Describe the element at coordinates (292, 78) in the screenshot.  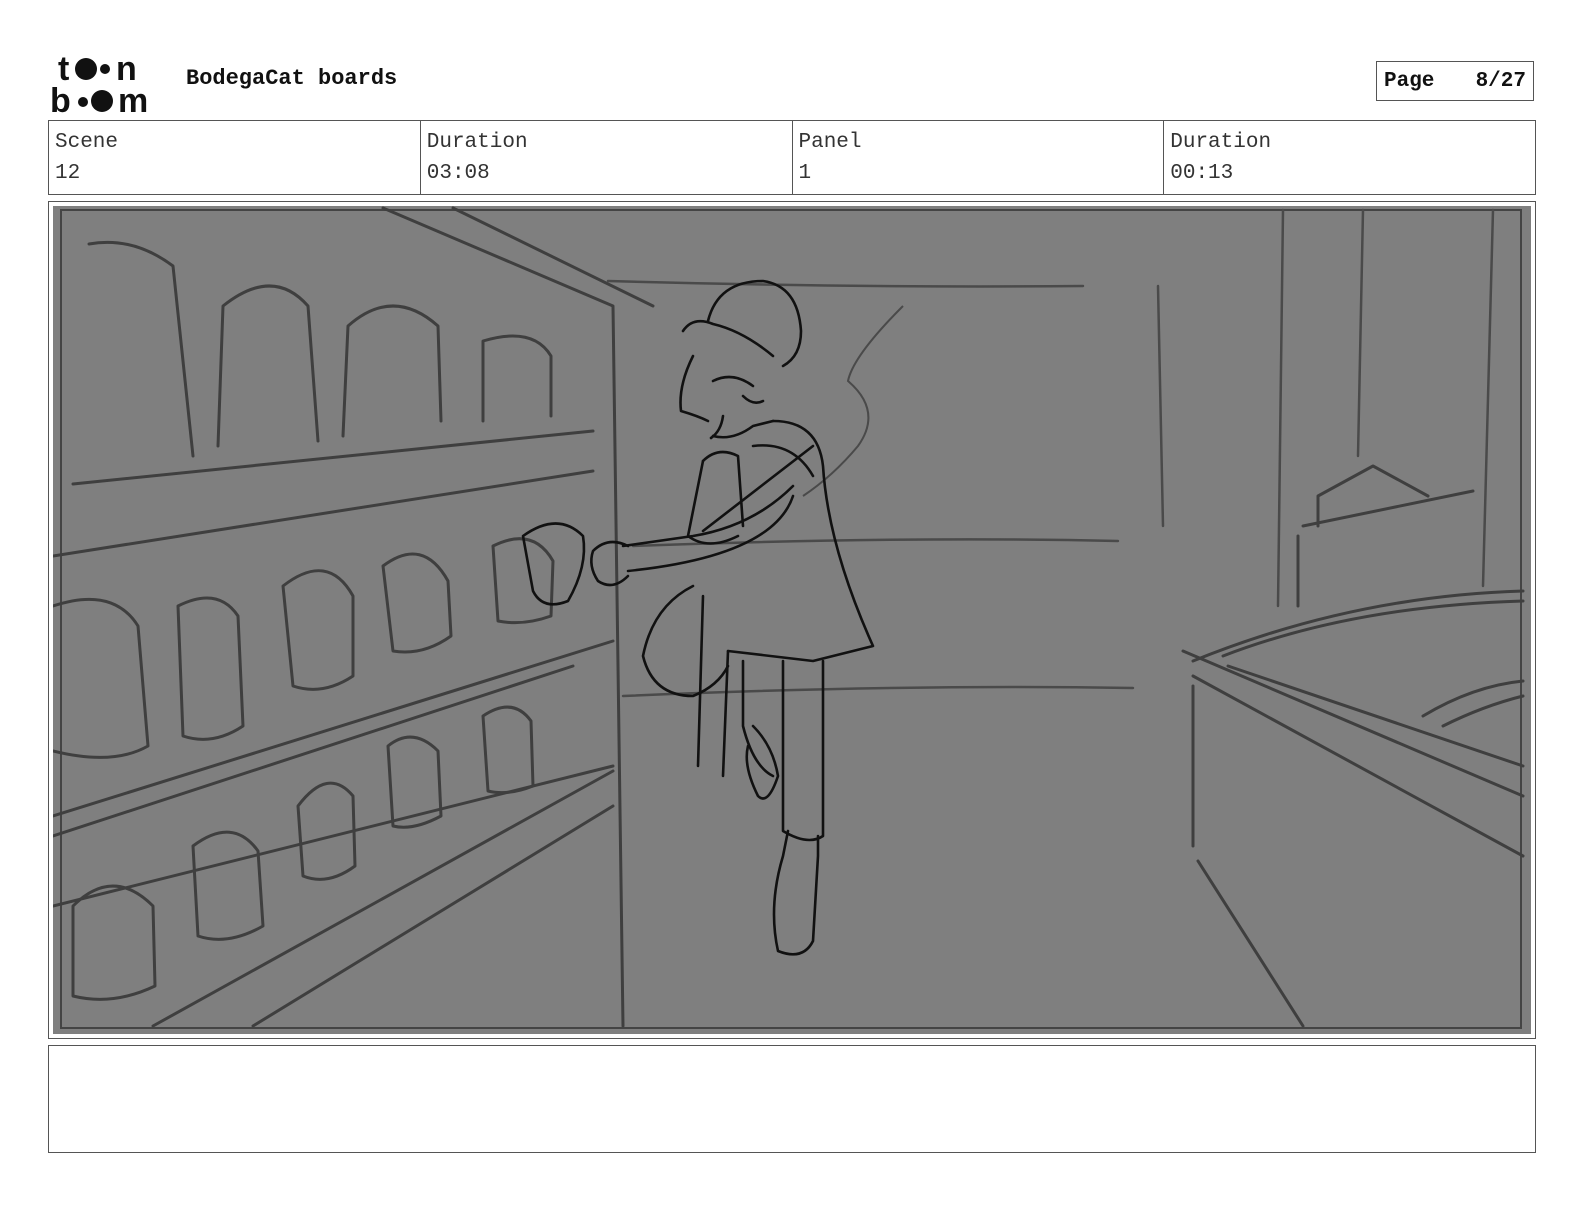
I see `document-title: BodegaCat boards` at that location.